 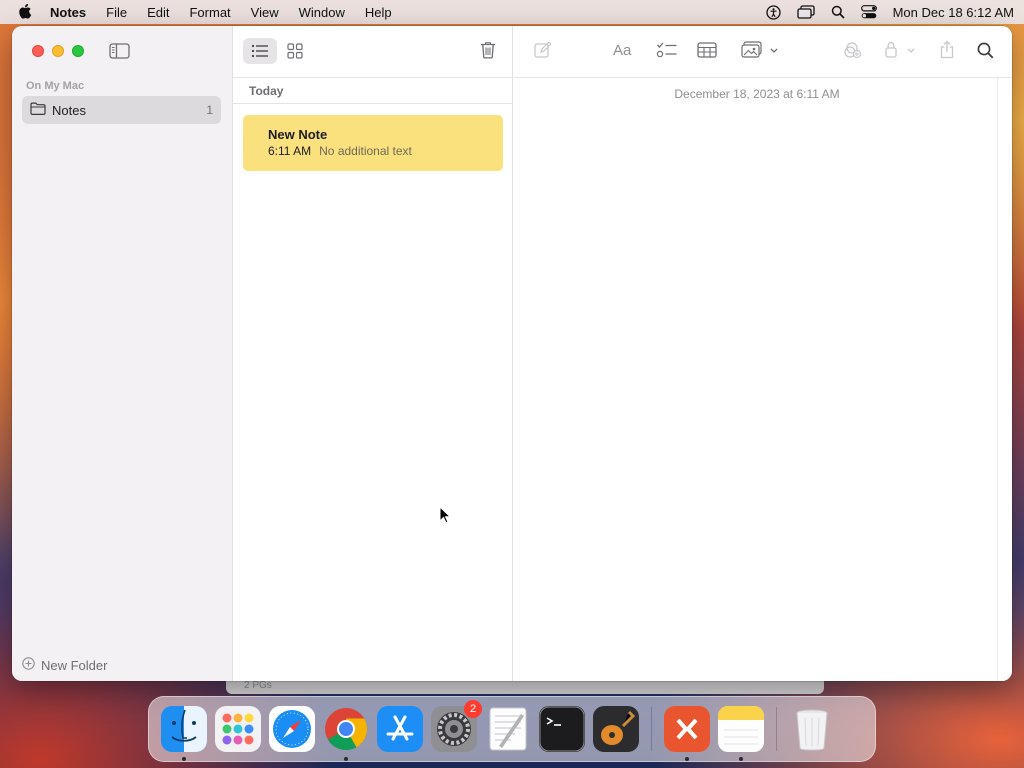 What do you see at coordinates (69, 110) in the screenshot?
I see `sidebar-item-label: Notes` at bounding box center [69, 110].